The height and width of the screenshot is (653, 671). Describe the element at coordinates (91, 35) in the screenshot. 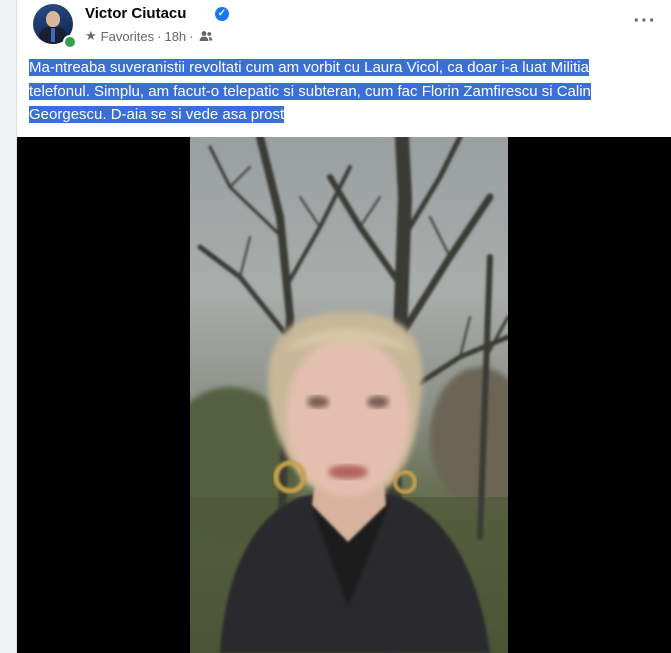

I see `star-icon: ★` at that location.